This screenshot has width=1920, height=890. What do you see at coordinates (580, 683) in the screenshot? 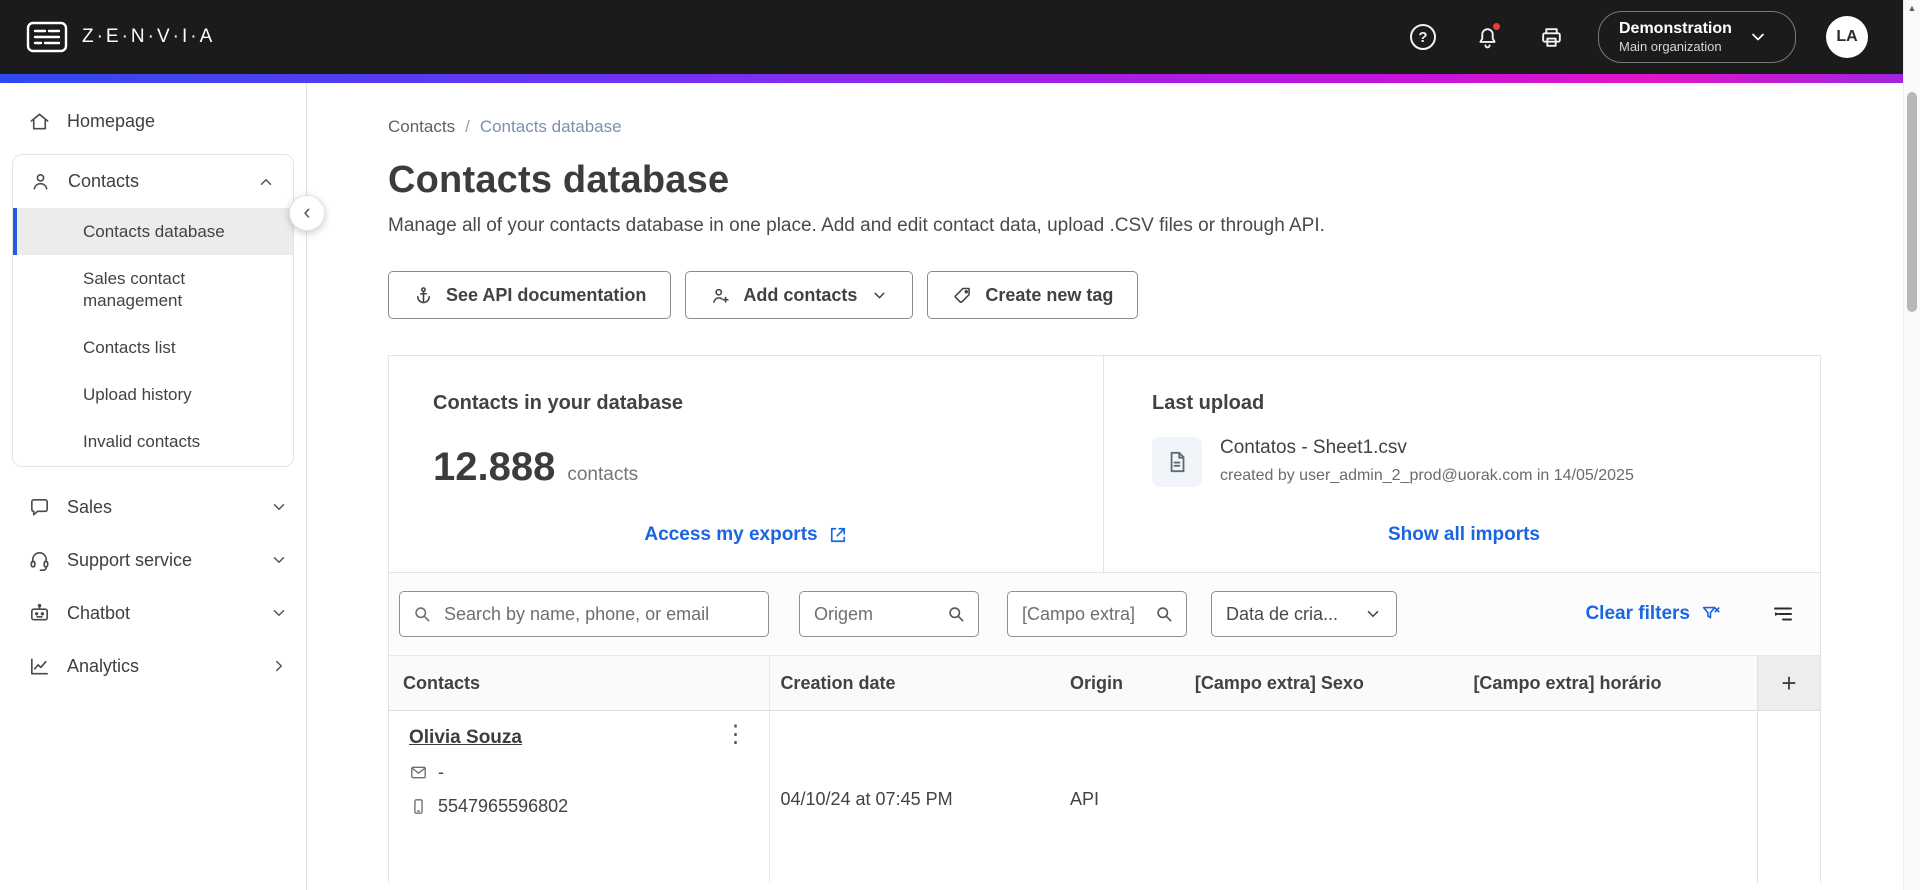
I see `column-header-contacts: Contacts` at bounding box center [580, 683].